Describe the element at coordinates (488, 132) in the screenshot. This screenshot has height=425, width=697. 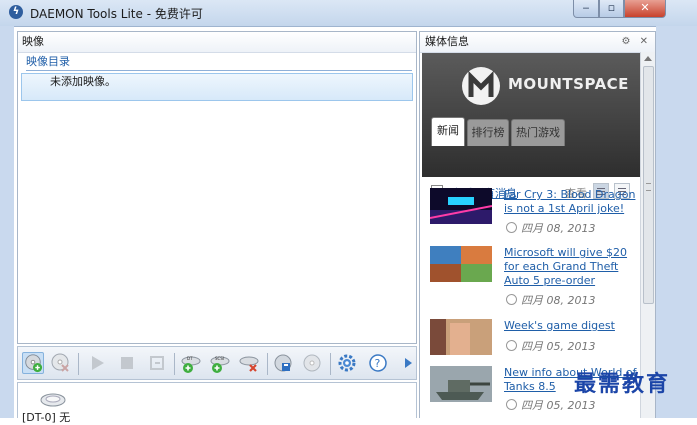
I see `tab-ranking: 排行榜` at that location.